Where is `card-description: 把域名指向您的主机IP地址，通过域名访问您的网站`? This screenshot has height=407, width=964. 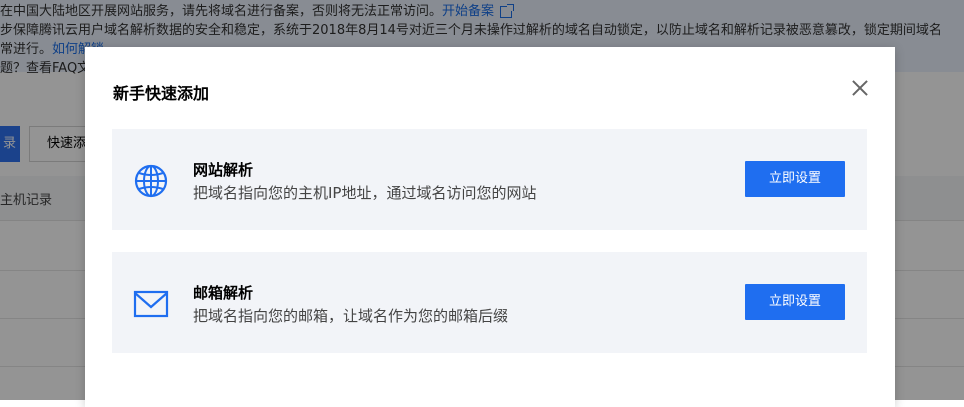 card-description: 把域名指向您的主机IP地址，通过域名访问您的网站 is located at coordinates (365, 193).